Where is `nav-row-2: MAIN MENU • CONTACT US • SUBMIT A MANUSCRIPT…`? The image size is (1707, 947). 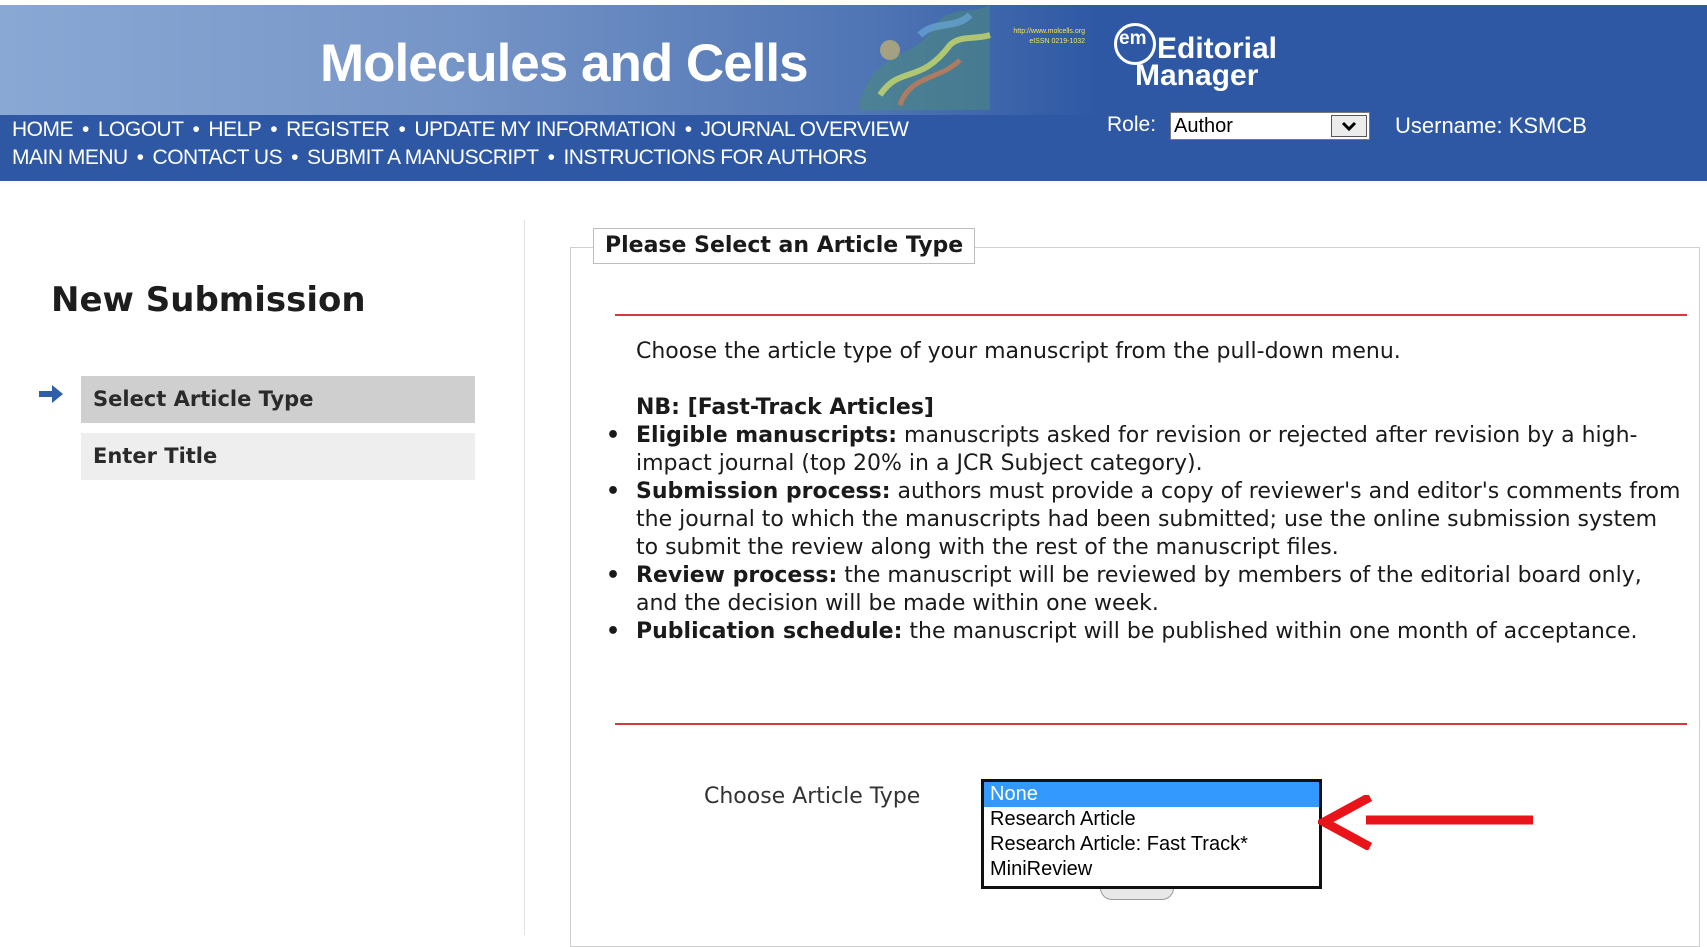
nav-row-2: MAIN MENU • CONTACT US • SUBMIT A MANUSCRIPT… is located at coordinates (460, 158).